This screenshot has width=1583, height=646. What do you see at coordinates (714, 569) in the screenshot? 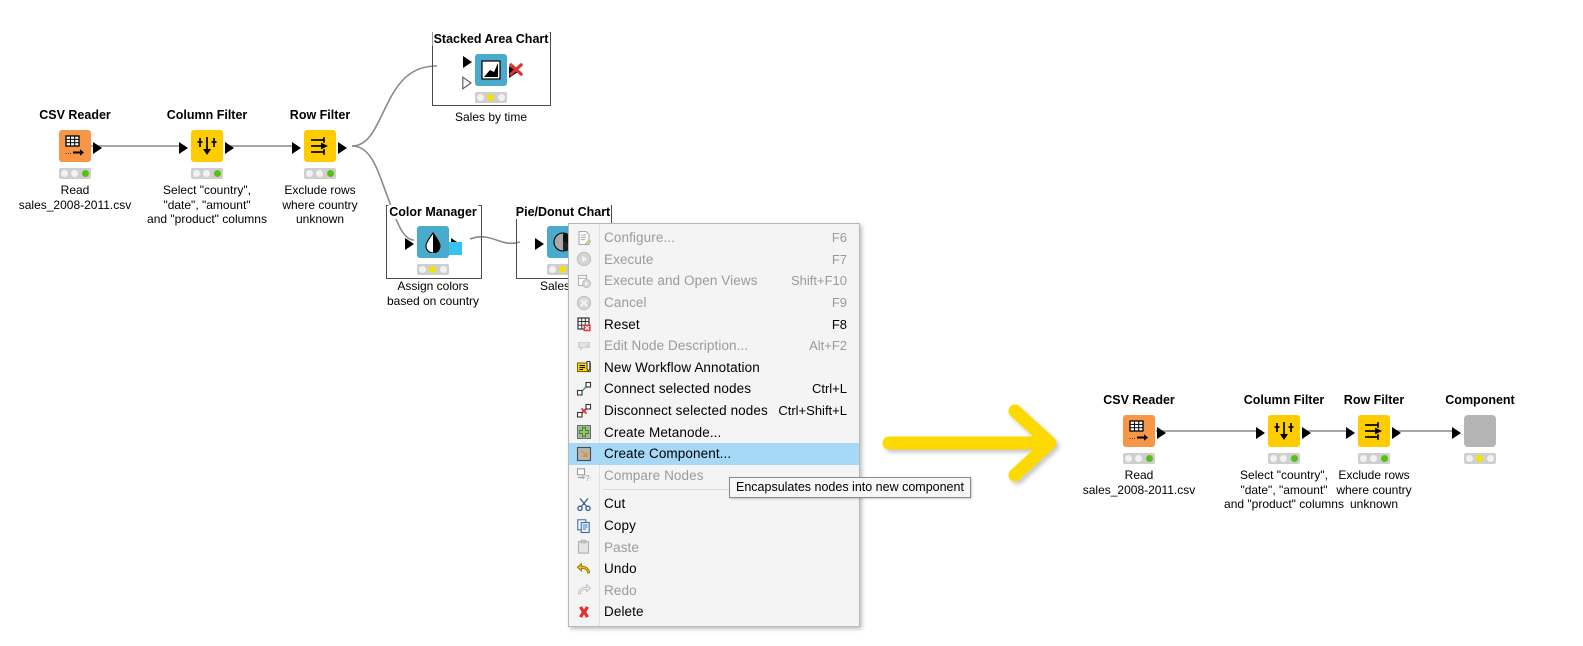
I see `menu-item-undo: Undo` at bounding box center [714, 569].